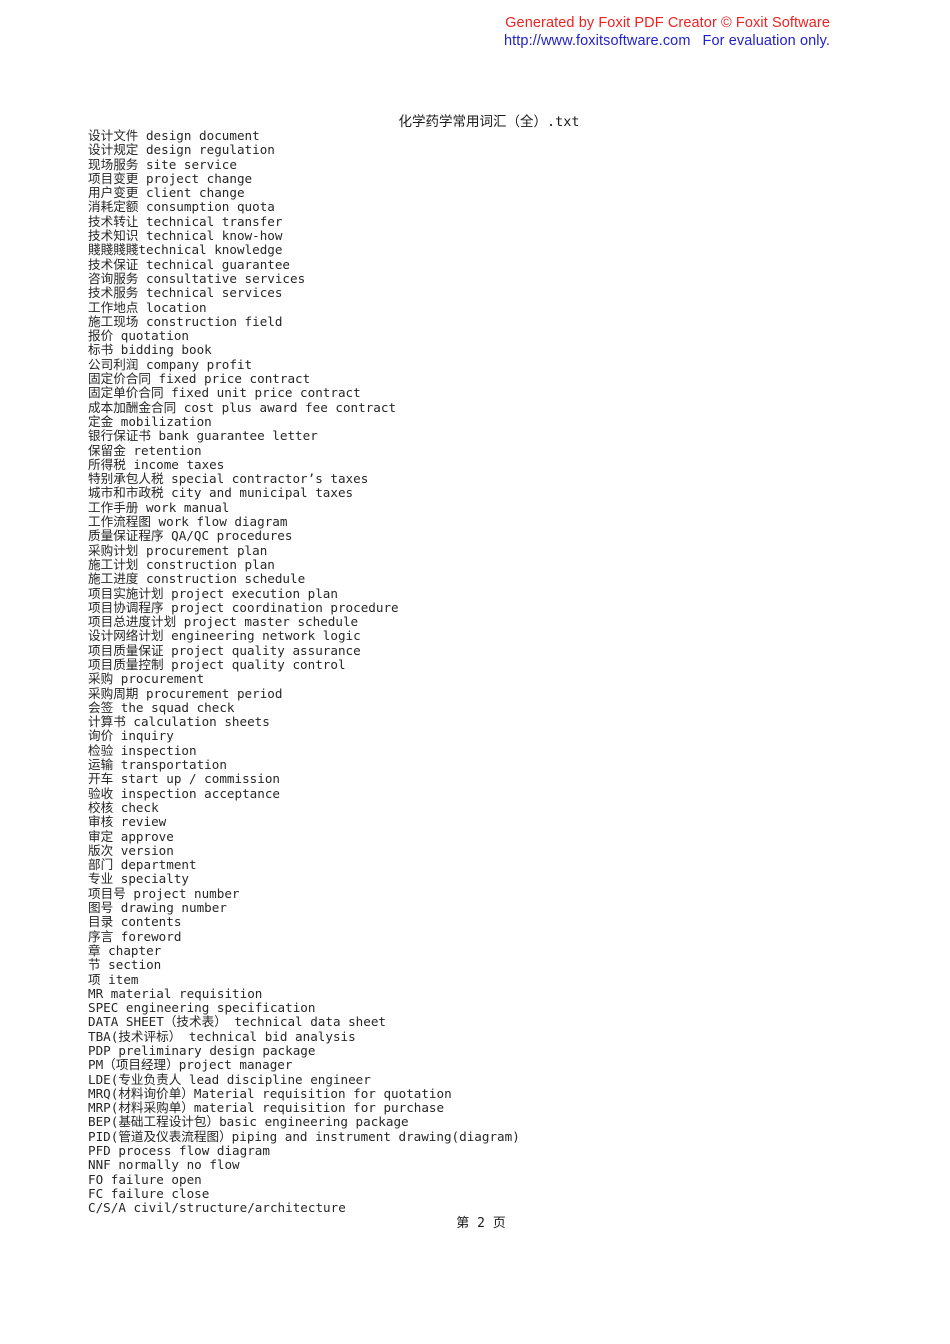  What do you see at coordinates (190, 536) in the screenshot?
I see `vocabulary-line: 质量保证程序 QA/QC procedures` at bounding box center [190, 536].